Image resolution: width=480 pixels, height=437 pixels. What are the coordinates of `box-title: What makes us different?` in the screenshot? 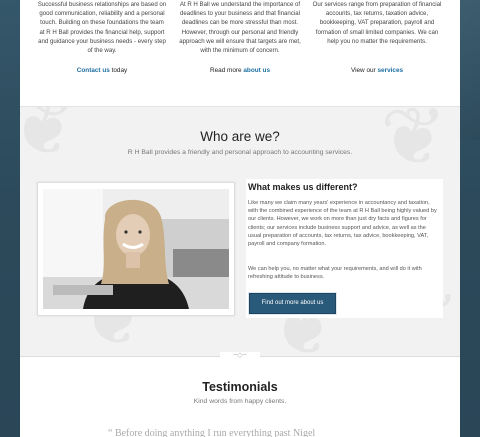 It's located at (303, 187).